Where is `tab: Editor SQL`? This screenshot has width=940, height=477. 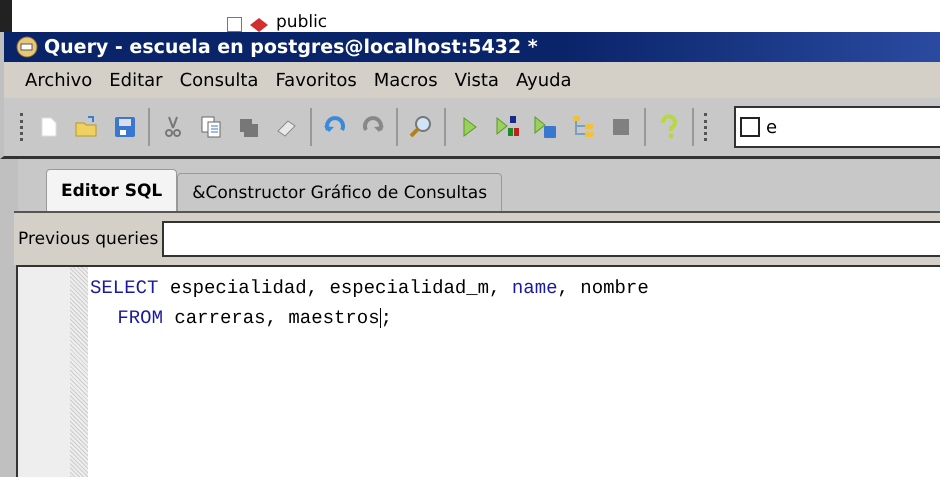
tab: Editor SQL is located at coordinates (112, 190).